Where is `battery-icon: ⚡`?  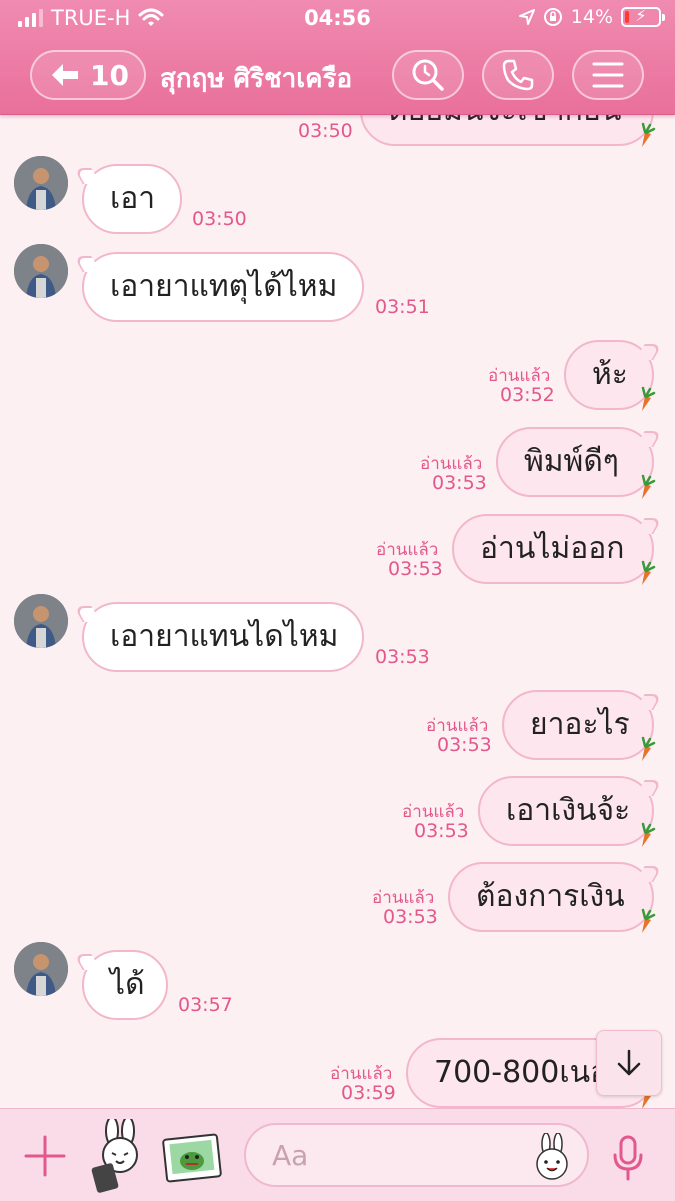 battery-icon: ⚡ is located at coordinates (643, 16).